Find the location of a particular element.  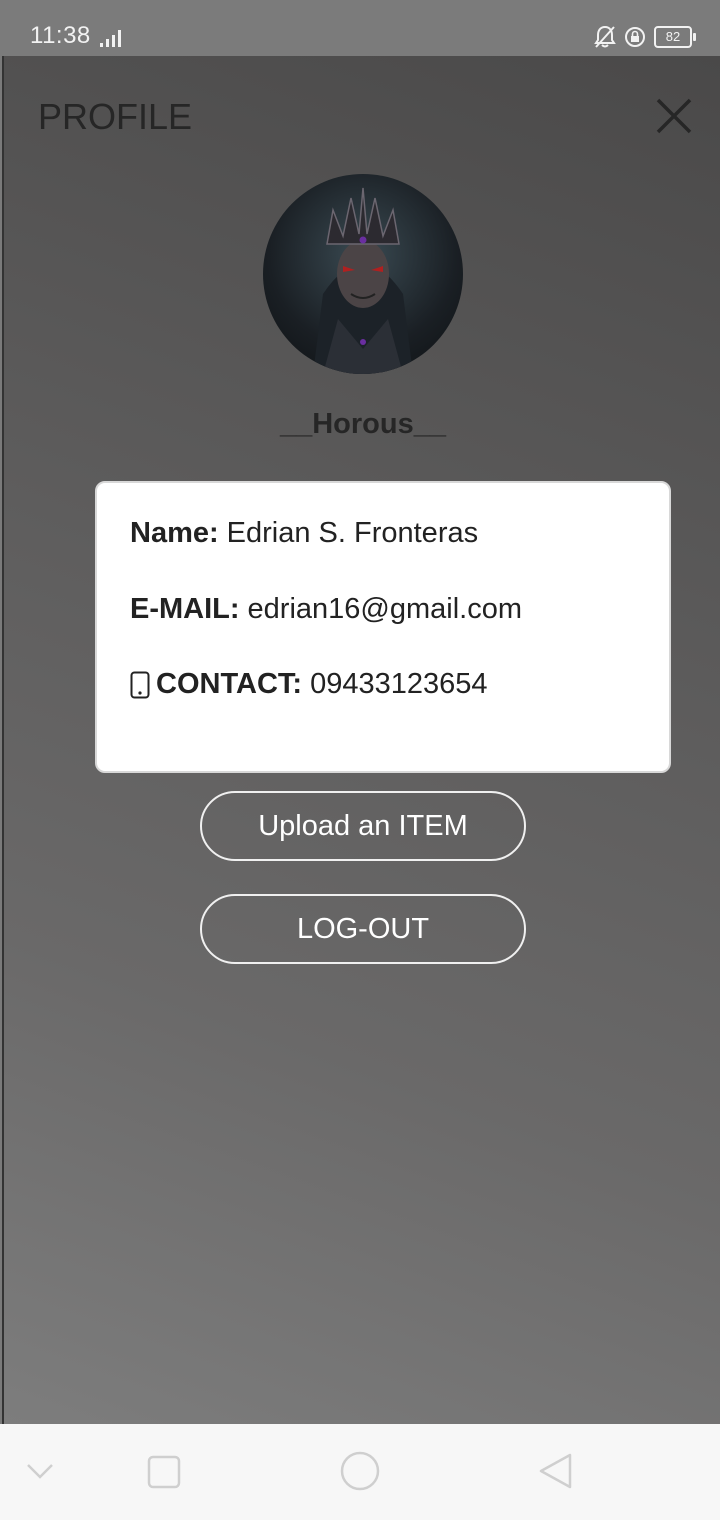

page-title: PROFILE is located at coordinates (115, 116).